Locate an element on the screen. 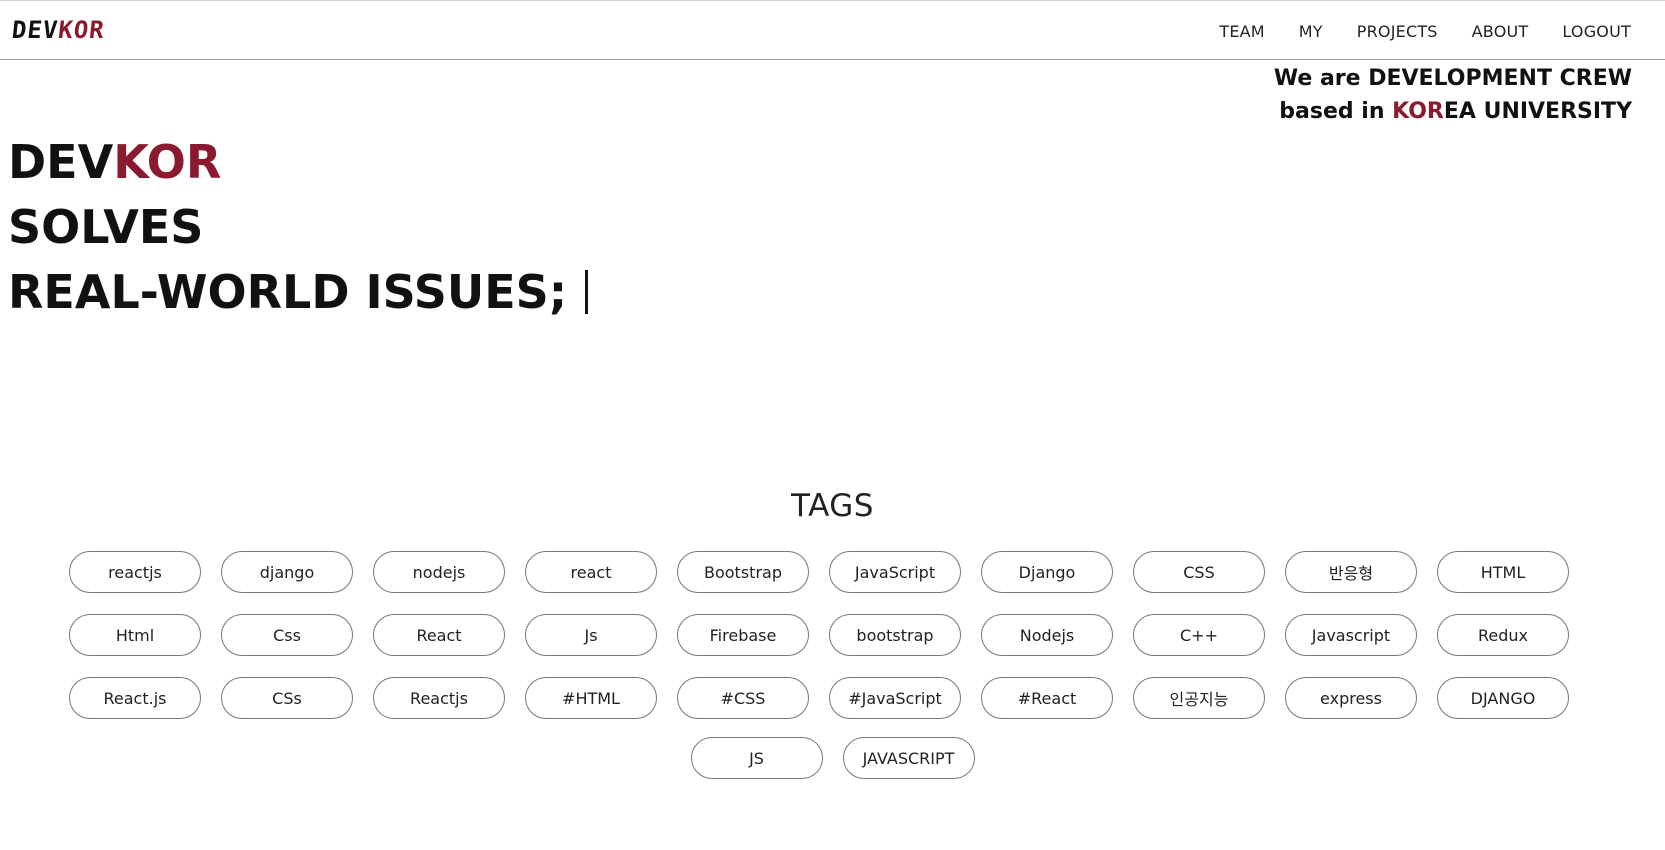 This screenshot has width=1665, height=850. nav-about: ABOUT is located at coordinates (1500, 31).